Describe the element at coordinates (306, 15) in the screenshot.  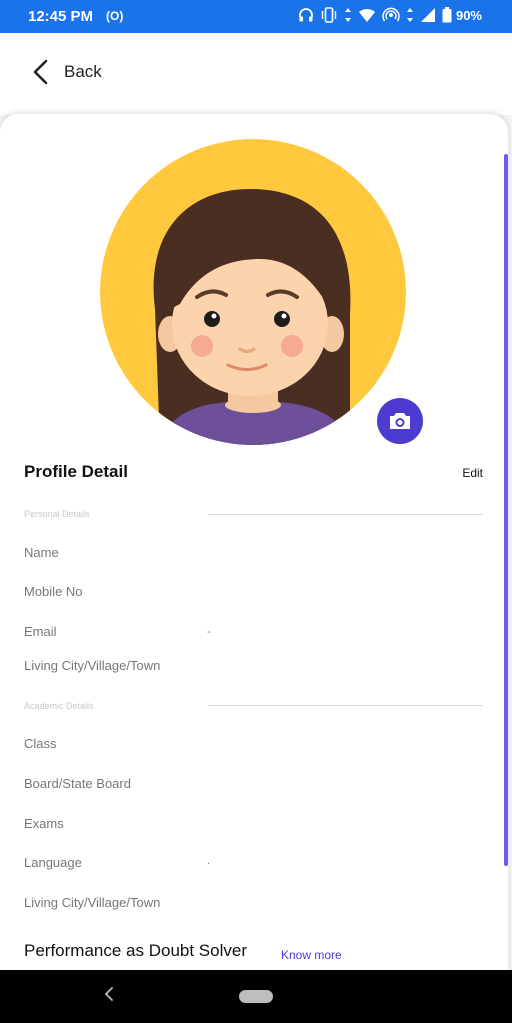
I see `headphones-icon` at that location.